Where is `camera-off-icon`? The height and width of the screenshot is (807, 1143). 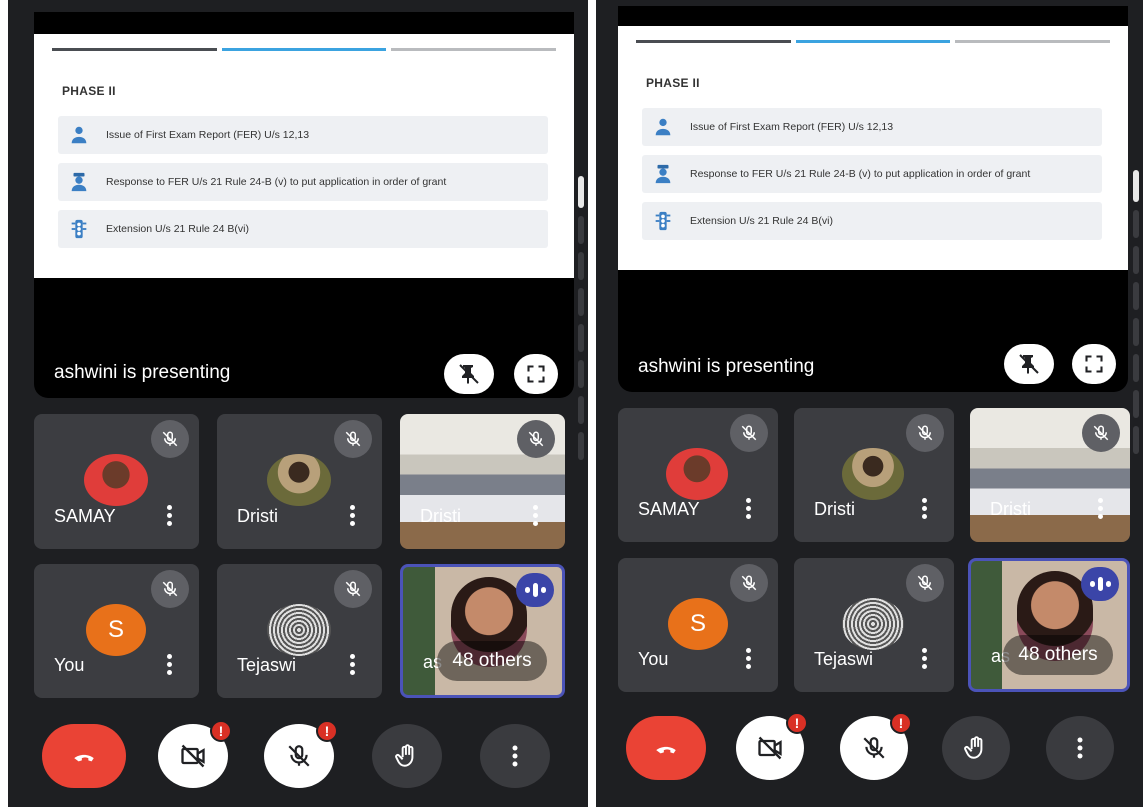
camera-off-icon is located at coordinates (770, 748).